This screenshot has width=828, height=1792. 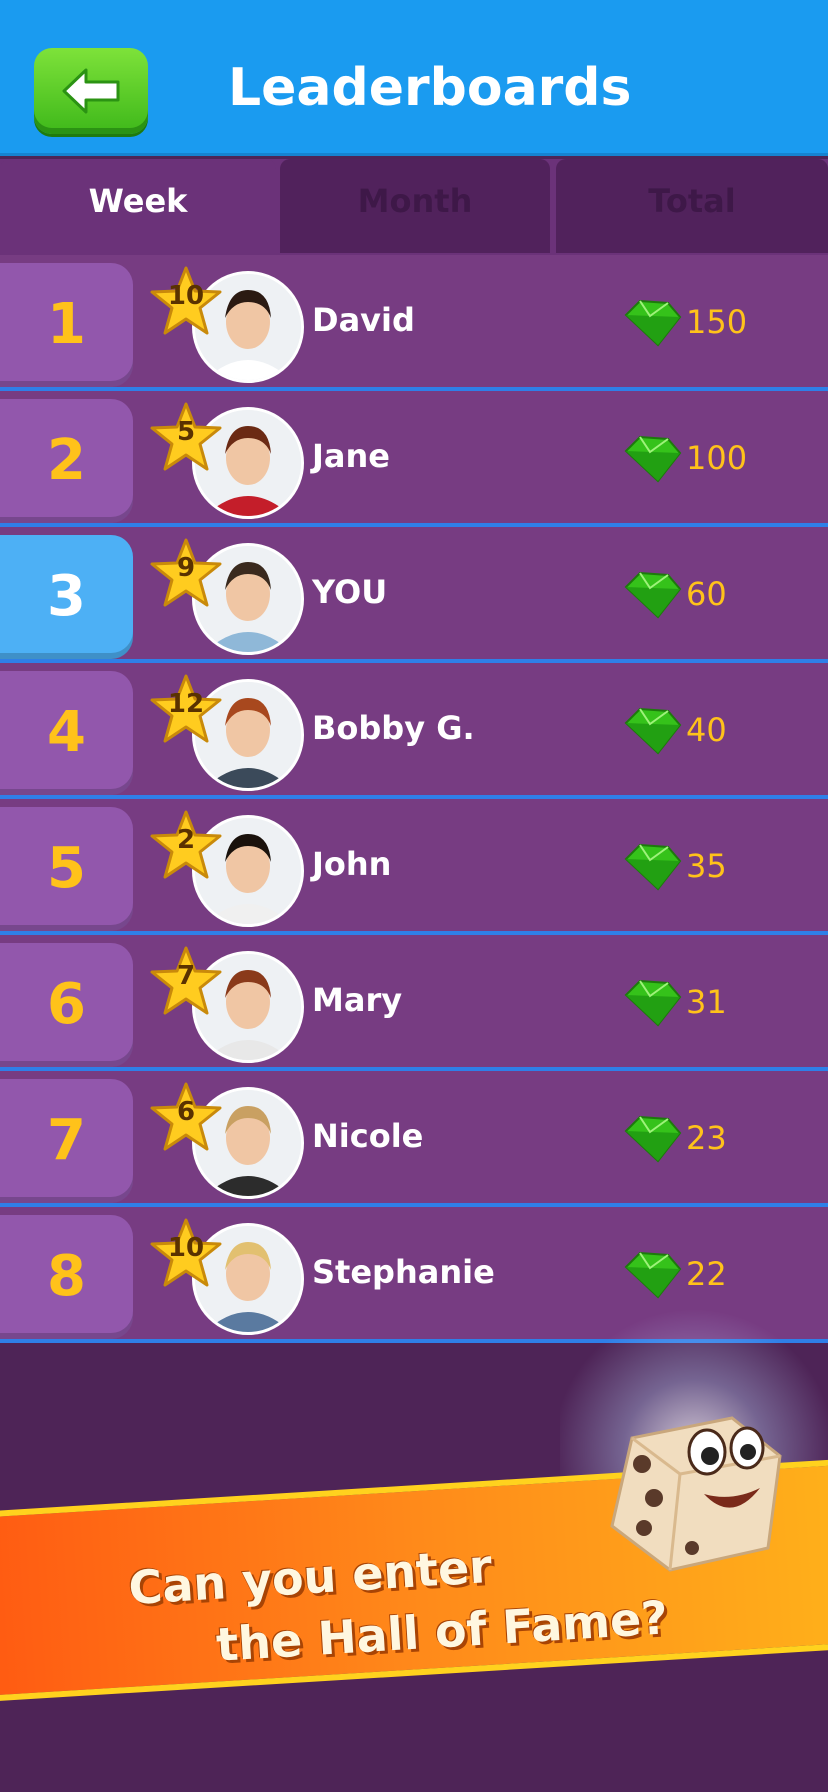 I want to click on player-name: Nicole, so click(x=368, y=1136).